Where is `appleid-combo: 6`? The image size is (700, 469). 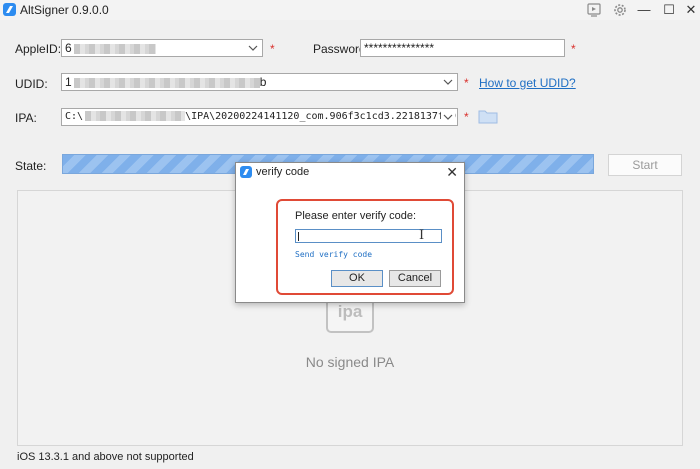 appleid-combo: 6 is located at coordinates (162, 48).